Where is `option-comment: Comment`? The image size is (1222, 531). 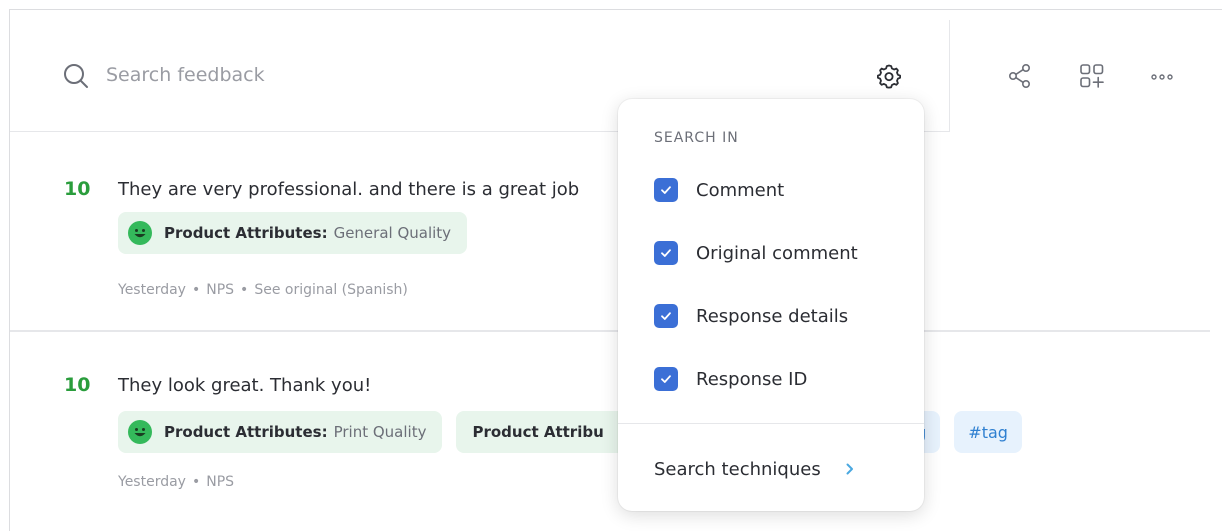
option-comment: Comment is located at coordinates (719, 190).